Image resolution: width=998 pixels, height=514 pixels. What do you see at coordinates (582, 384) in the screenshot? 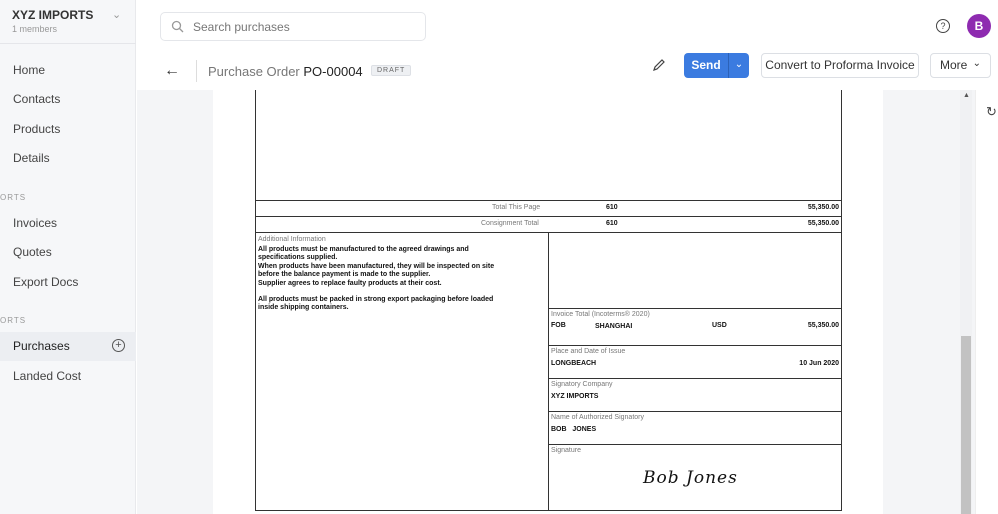
I see `company-label: Signatory Company` at bounding box center [582, 384].